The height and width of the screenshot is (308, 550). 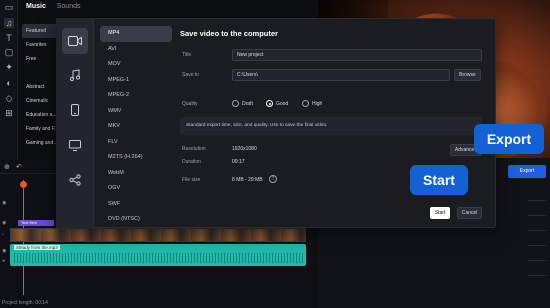 What do you see at coordinates (25, 303) in the screenshot?
I see `project-length: Project length: 00:14` at bounding box center [25, 303].